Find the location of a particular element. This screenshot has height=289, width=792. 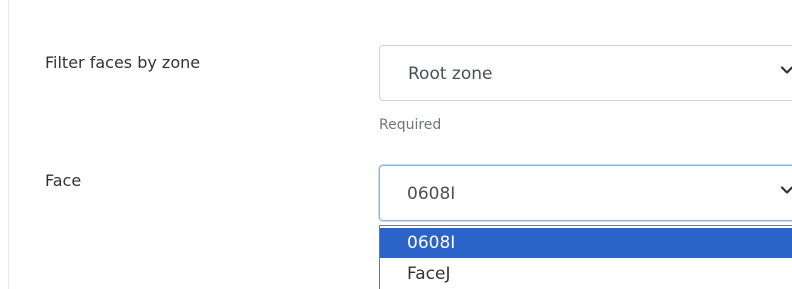

zone-select-value: Root zone is located at coordinates (450, 74).